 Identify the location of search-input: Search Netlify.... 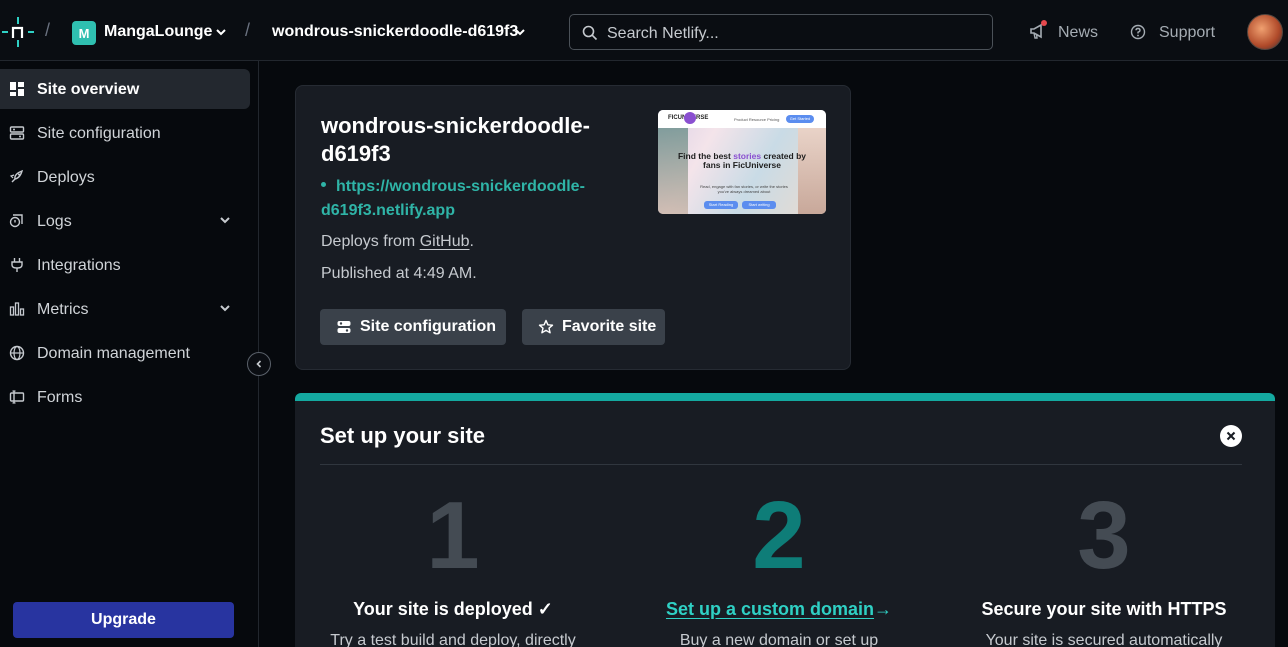
(781, 32).